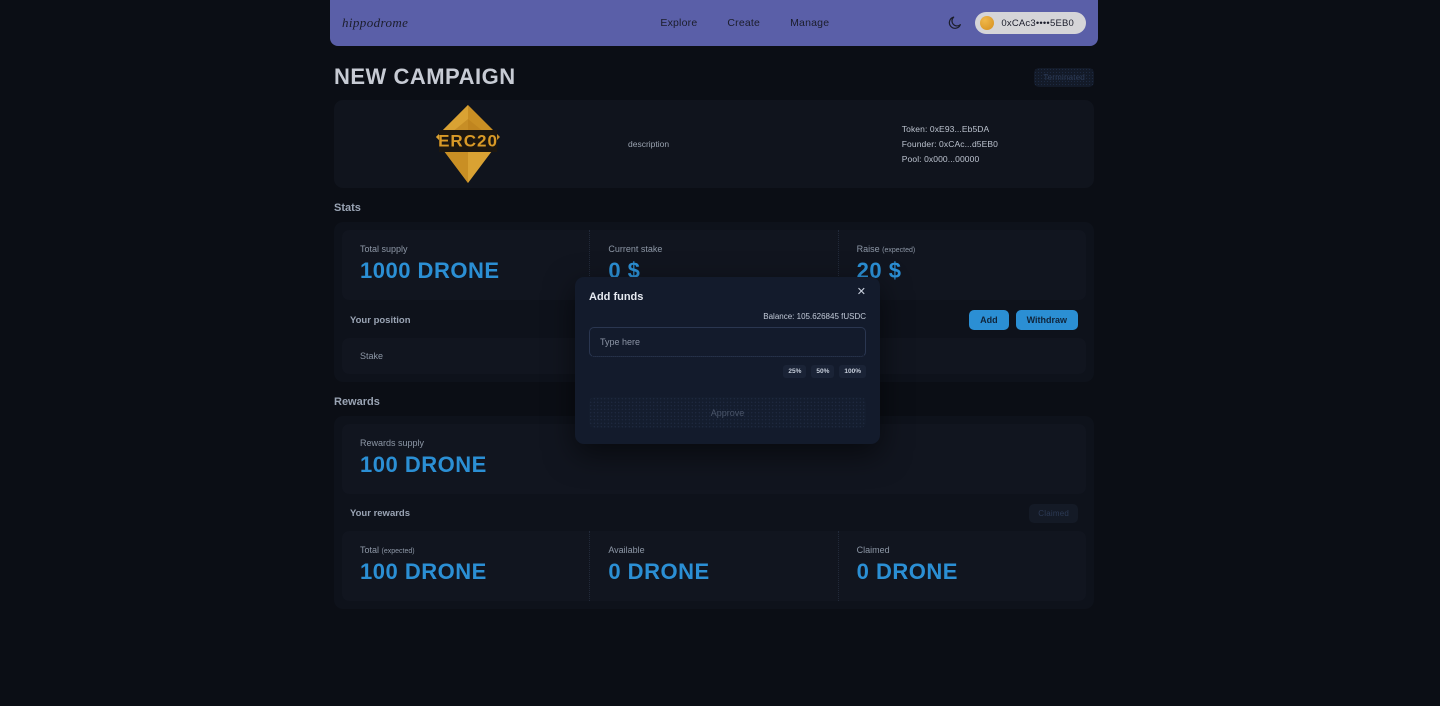 The width and height of the screenshot is (1440, 706). I want to click on page-title: NEW CAMPAIGN, so click(425, 76).